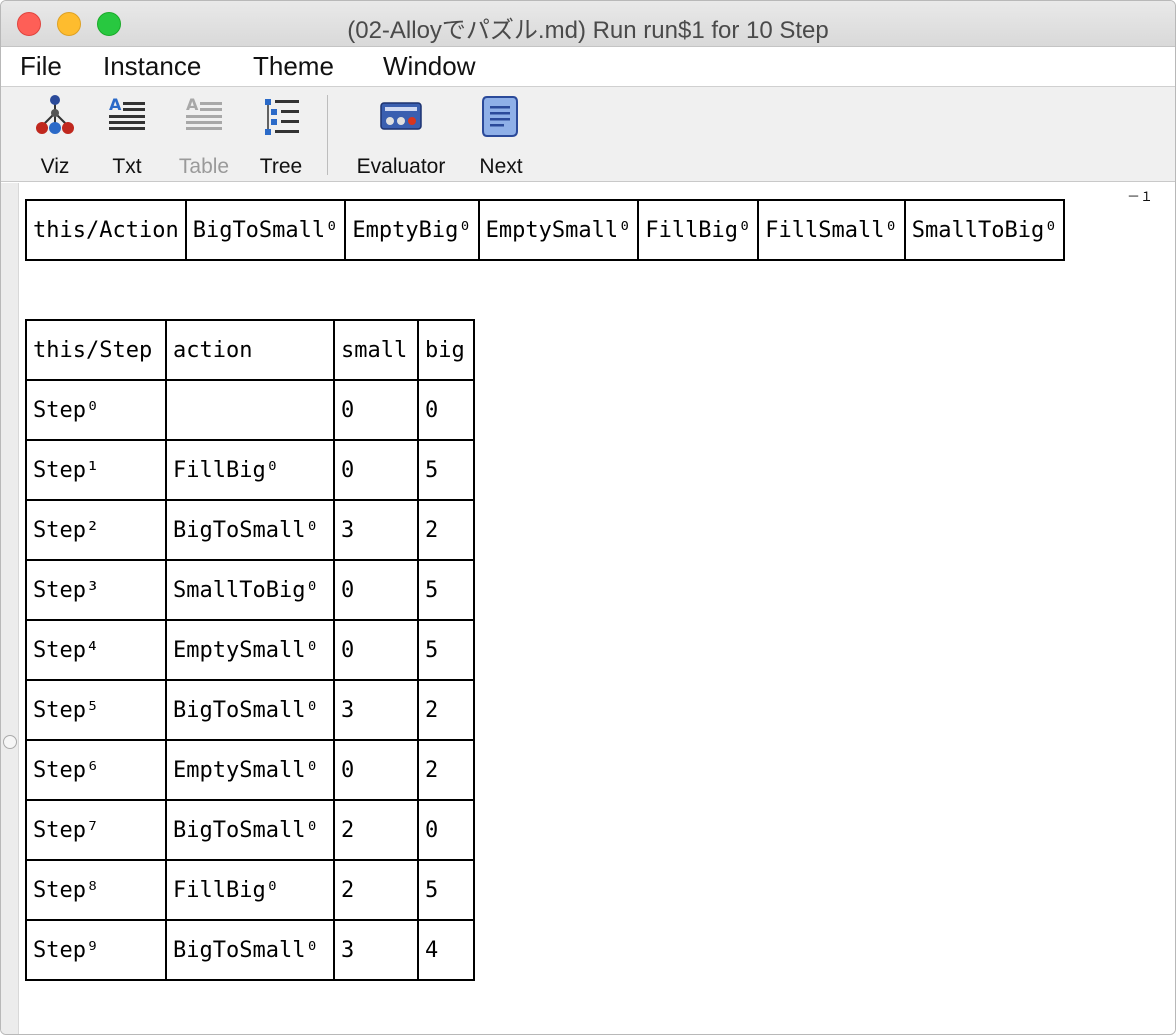 The width and height of the screenshot is (1176, 1035). Describe the element at coordinates (281, 166) in the screenshot. I see `tree-label: Tree` at that location.